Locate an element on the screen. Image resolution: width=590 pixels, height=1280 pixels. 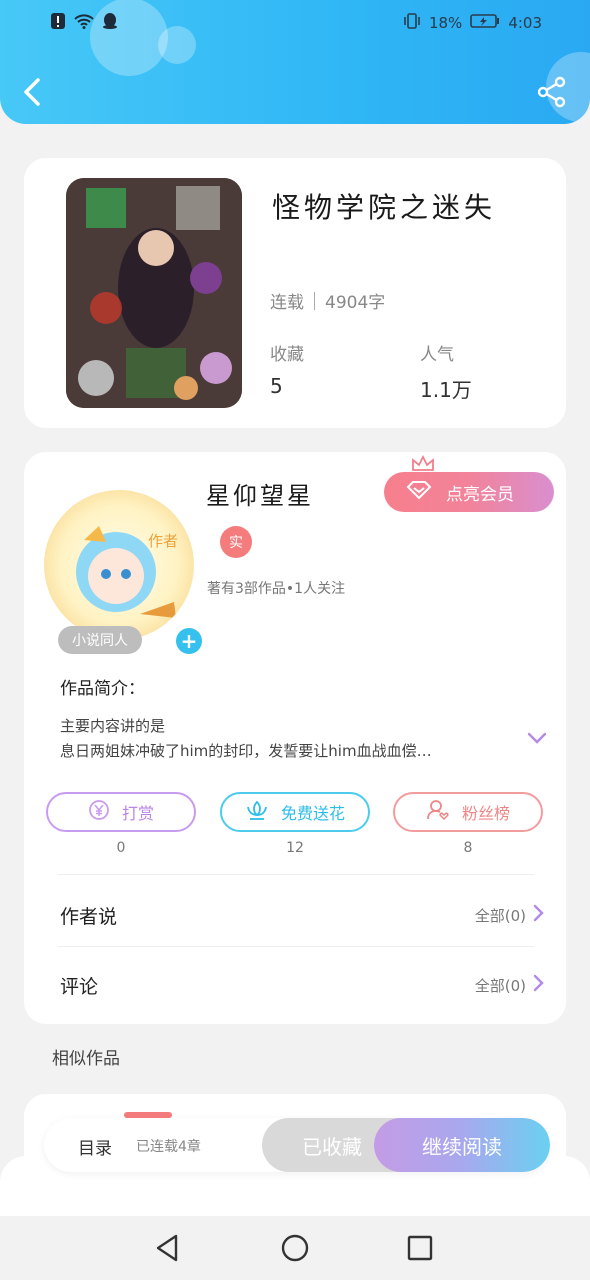
fans-rank-label: 粉丝榜 is located at coordinates (485, 813).